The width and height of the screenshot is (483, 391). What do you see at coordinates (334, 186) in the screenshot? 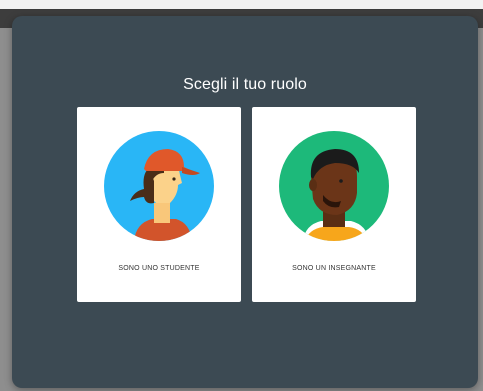
I see `teacher-avatar-icon` at bounding box center [334, 186].